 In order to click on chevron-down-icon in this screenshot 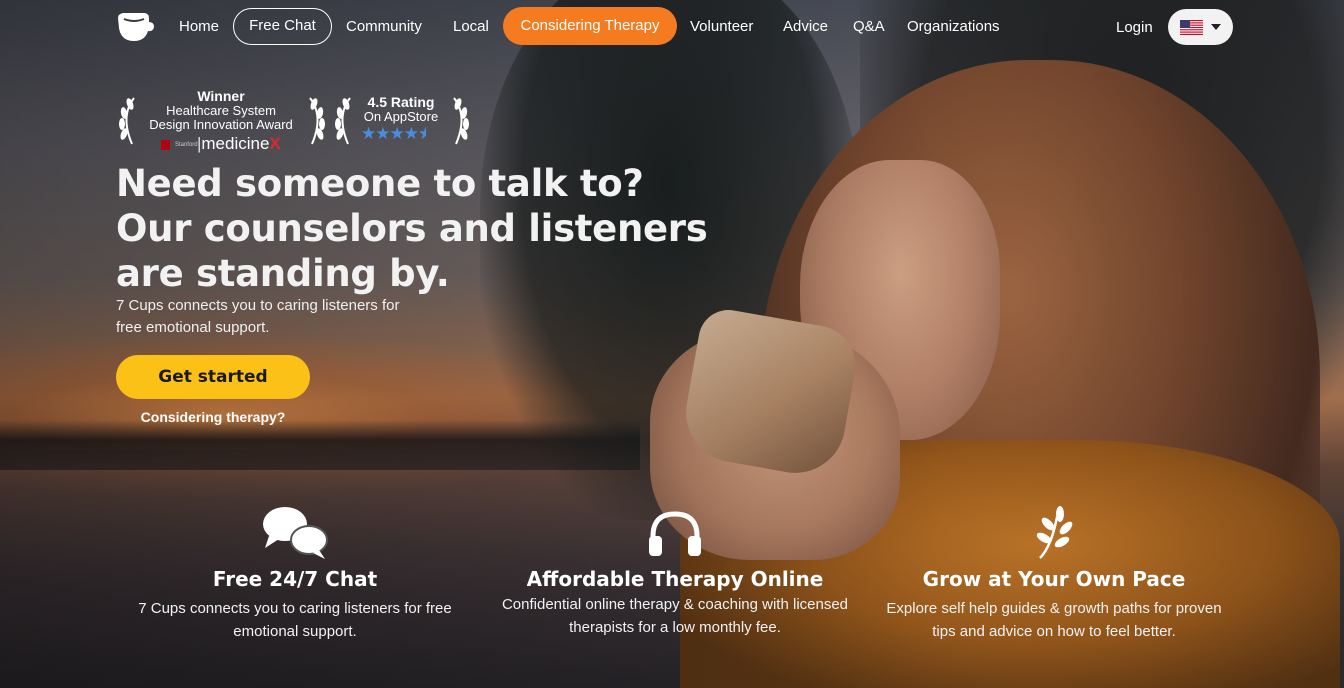, I will do `click(1216, 27)`.